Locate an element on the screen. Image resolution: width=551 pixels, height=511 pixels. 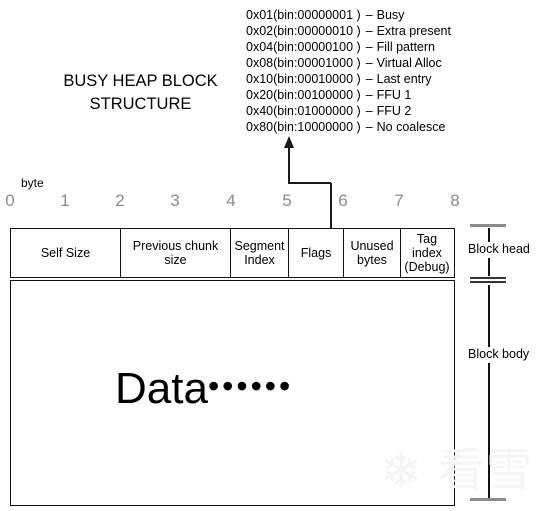
list-item: 0x80(bin:10000000 ) – No coalesce is located at coordinates (361, 127).